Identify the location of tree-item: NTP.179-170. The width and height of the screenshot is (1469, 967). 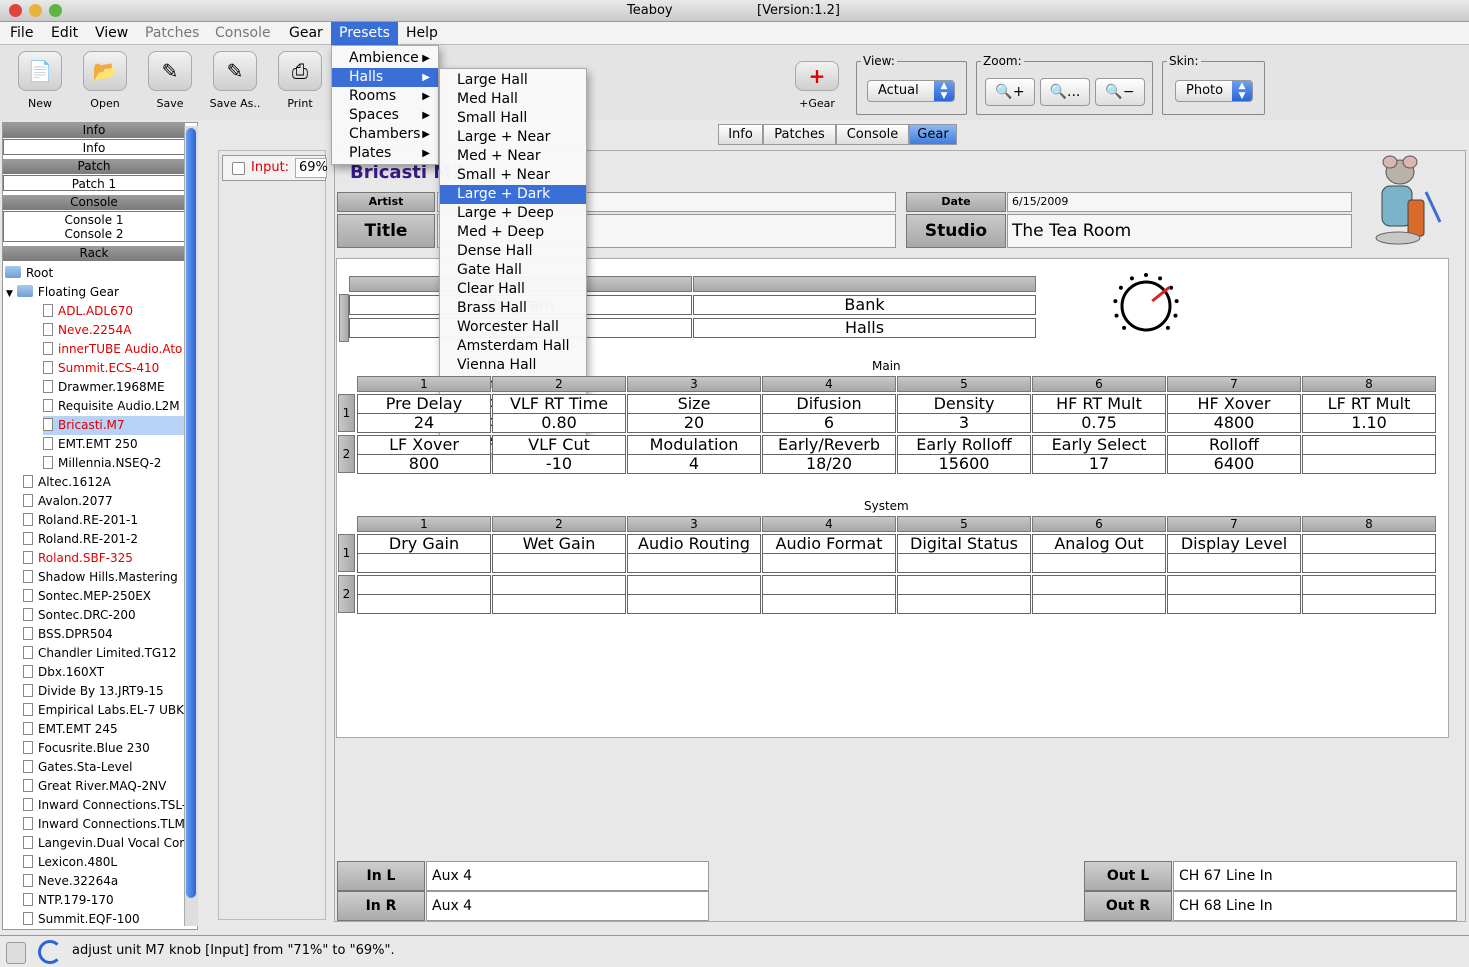
(104, 900).